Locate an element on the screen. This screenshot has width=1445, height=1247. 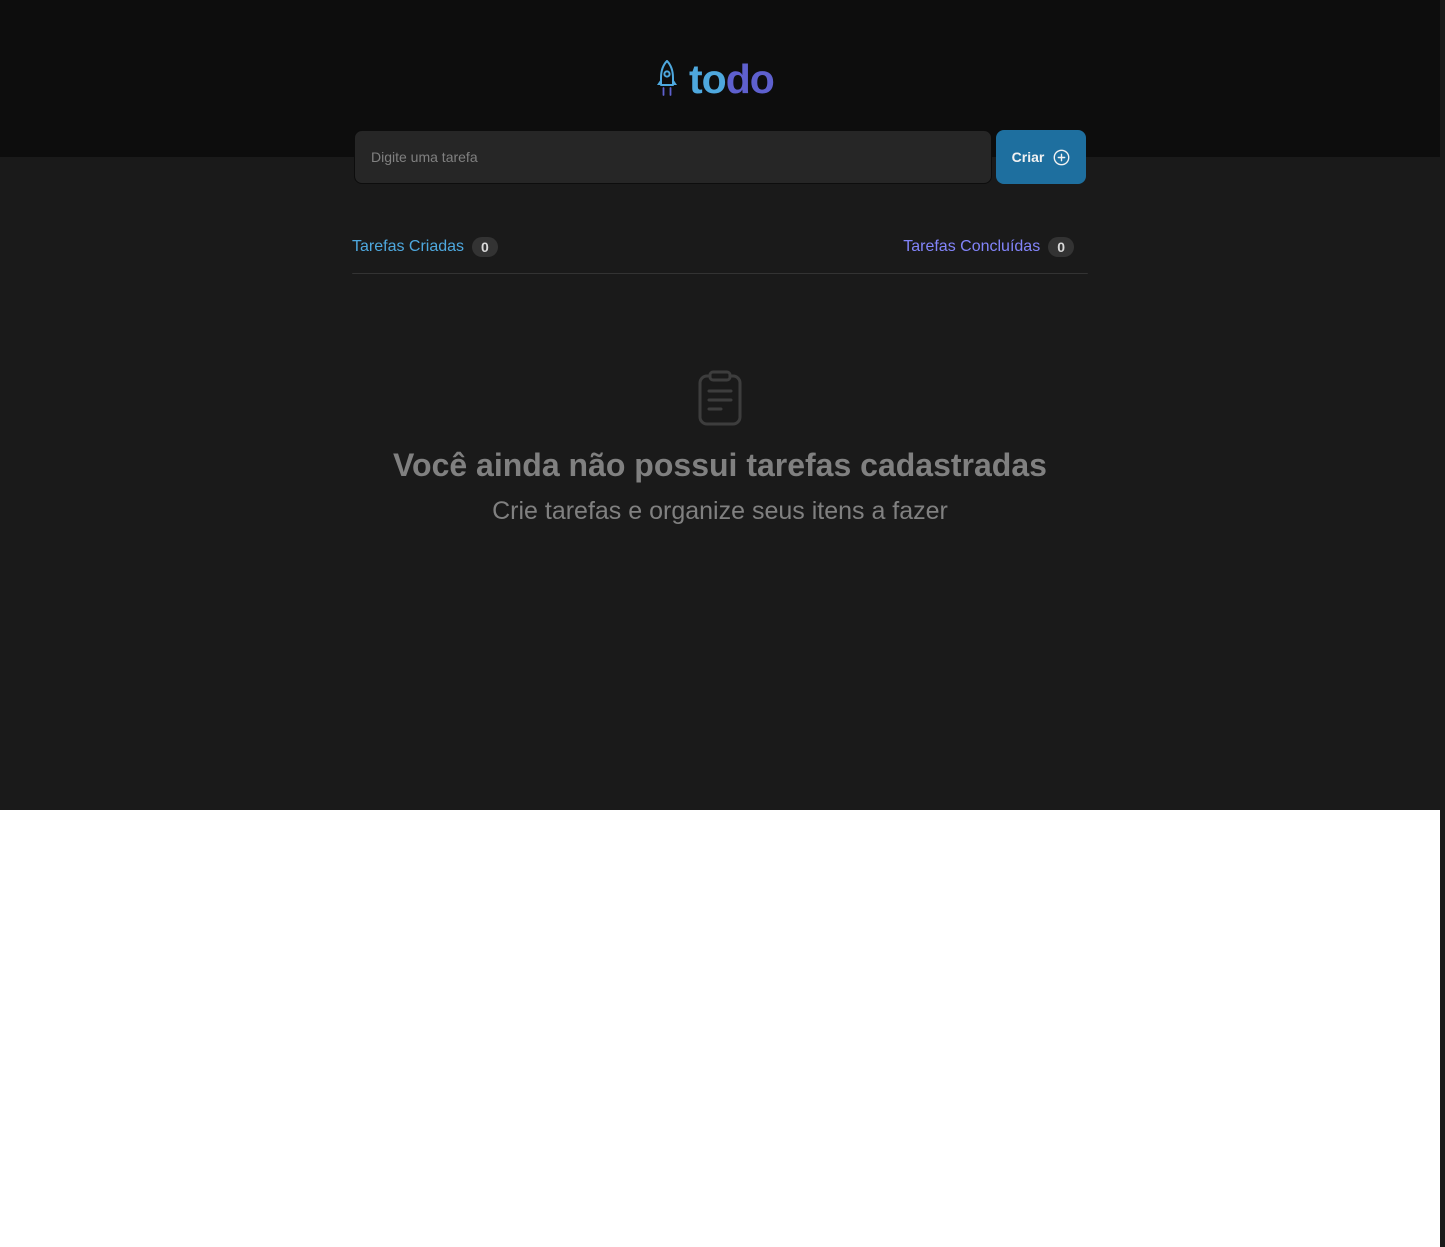
create-button: Criar is located at coordinates (1041, 157).